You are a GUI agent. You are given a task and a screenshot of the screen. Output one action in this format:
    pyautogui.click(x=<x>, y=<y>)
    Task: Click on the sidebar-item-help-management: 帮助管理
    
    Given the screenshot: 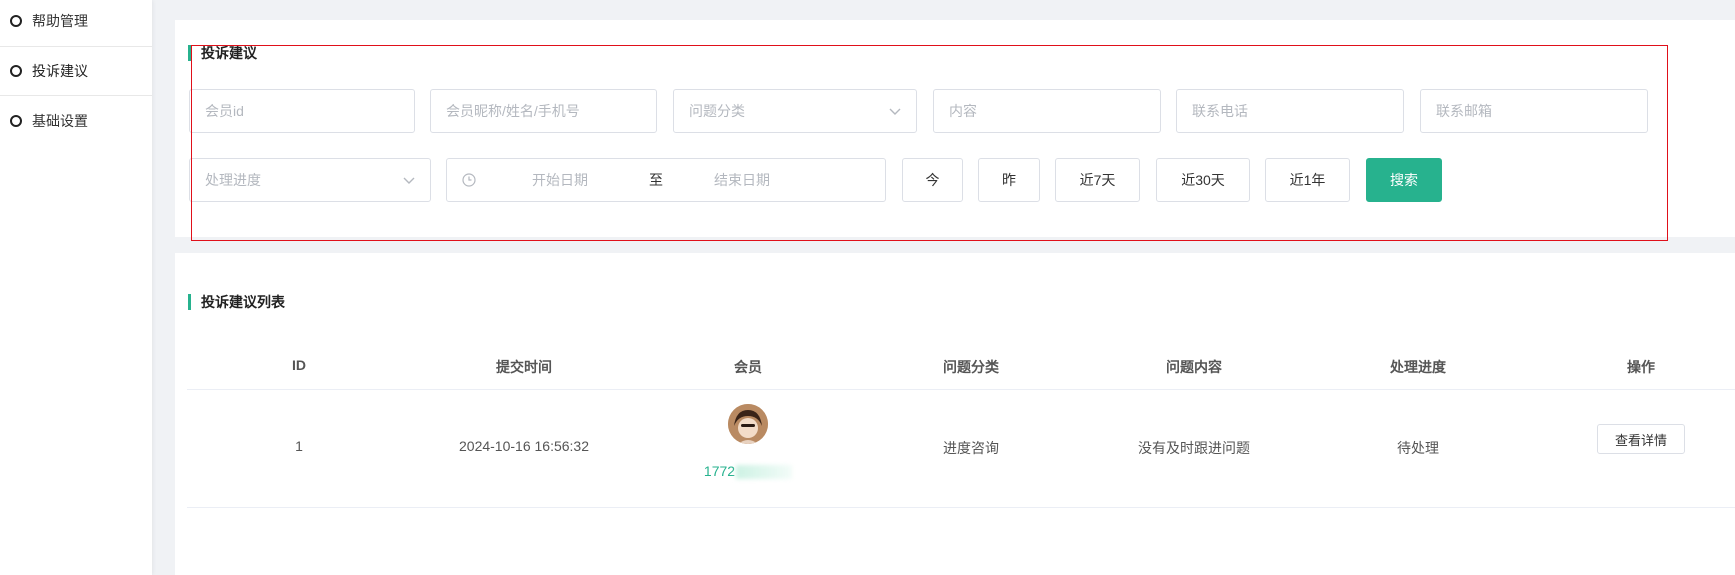 What is the action you would take?
    pyautogui.click(x=76, y=23)
    